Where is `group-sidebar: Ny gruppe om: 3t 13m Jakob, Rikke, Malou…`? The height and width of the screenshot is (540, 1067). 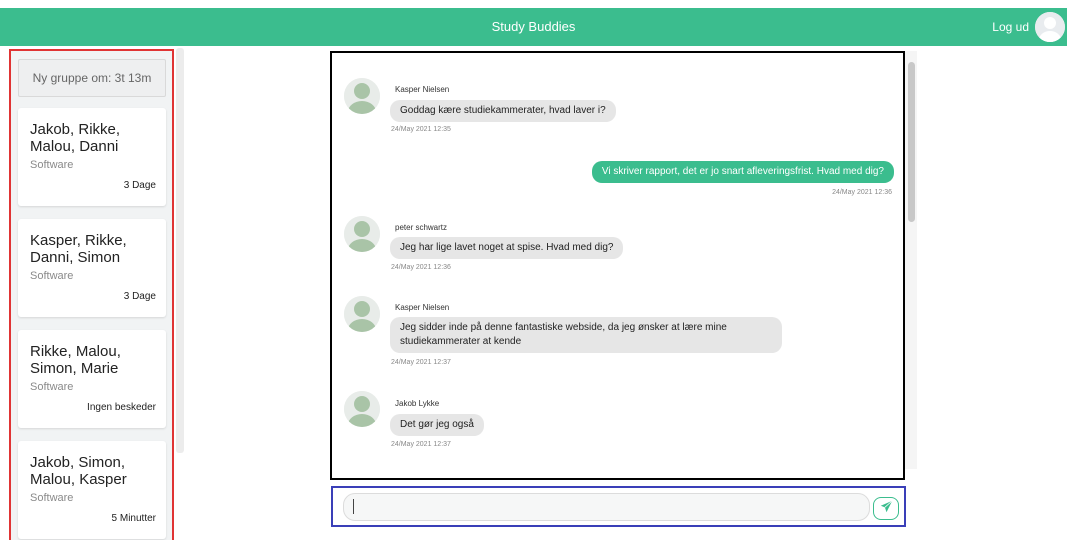
group-sidebar: Ny gruppe om: 3t 13m Jakob, Rikke, Malou… is located at coordinates (91, 294).